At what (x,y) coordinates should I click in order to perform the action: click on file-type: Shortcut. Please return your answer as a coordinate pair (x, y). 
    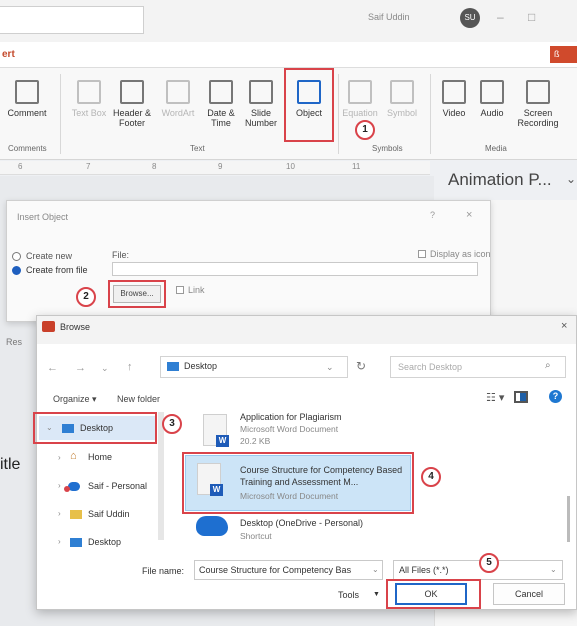
    Looking at the image, I should click on (256, 536).